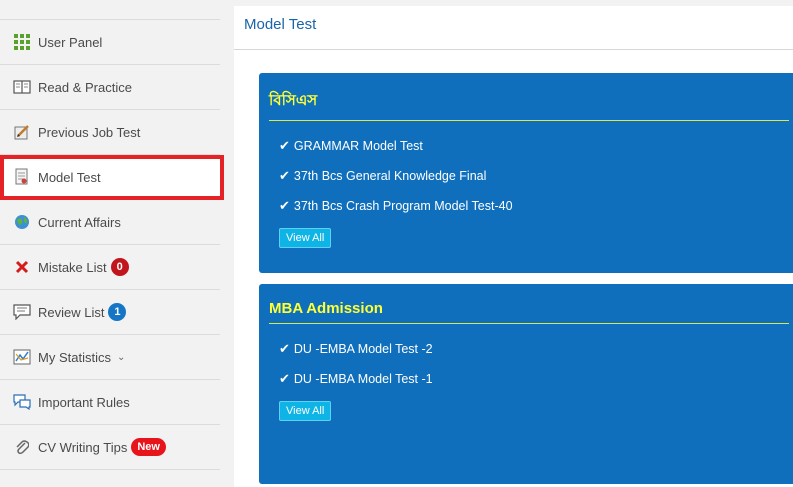 The height and width of the screenshot is (487, 793). I want to click on sidebar-item-label: Read & Practice, so click(85, 87).